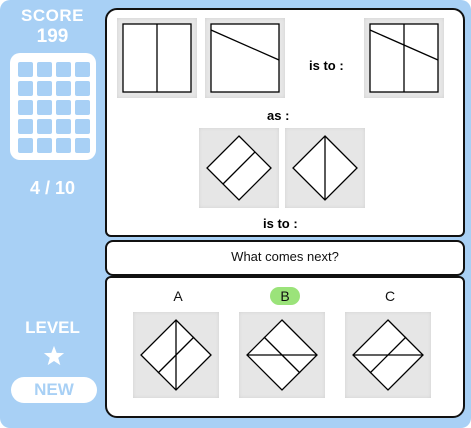  I want to click on question-text: What comes next?, so click(285, 256).